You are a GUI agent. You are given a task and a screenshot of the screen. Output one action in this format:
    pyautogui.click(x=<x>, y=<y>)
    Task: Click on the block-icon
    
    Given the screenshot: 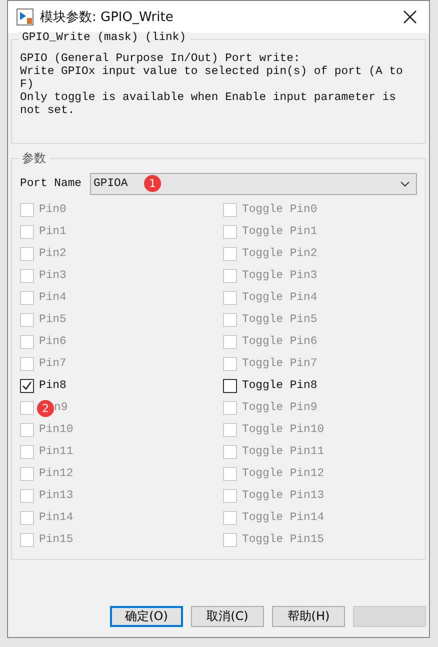 What is the action you would take?
    pyautogui.click(x=25, y=17)
    